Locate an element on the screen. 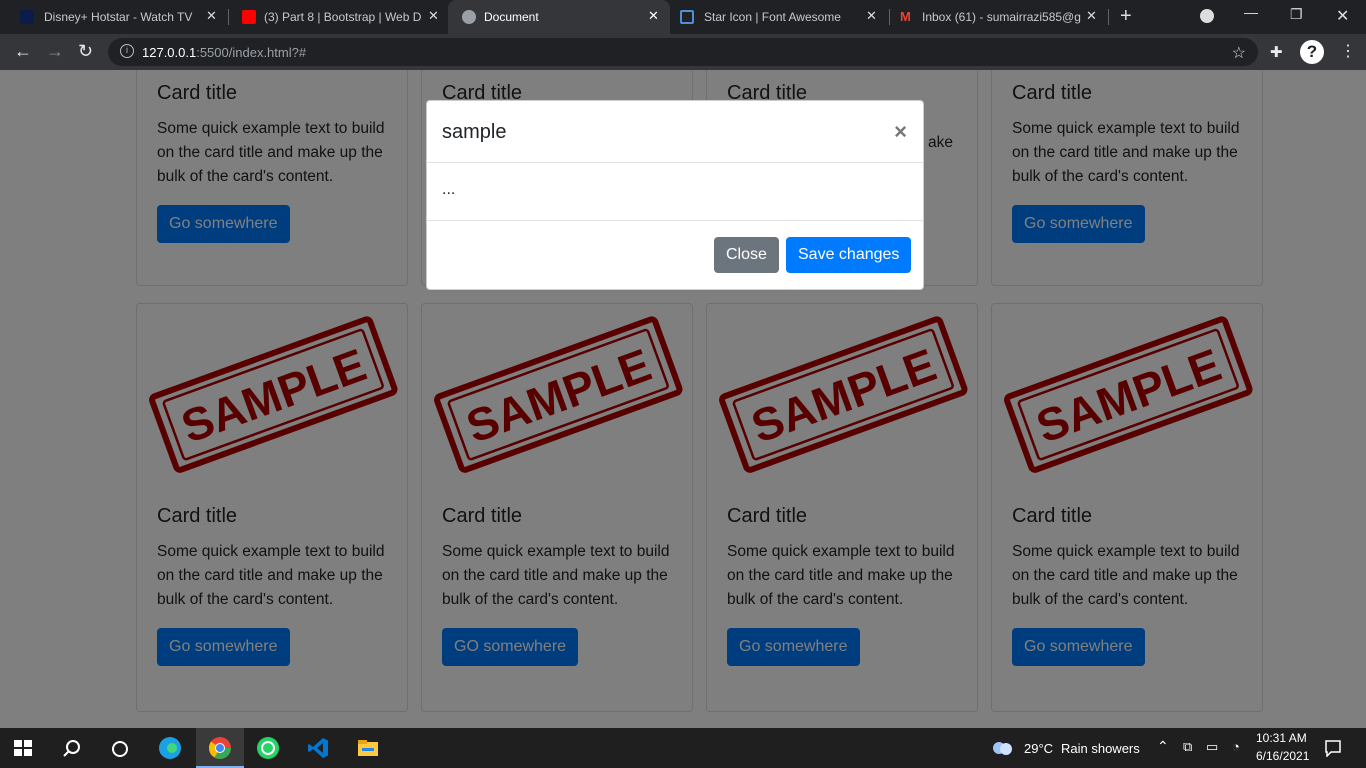 This screenshot has height=768, width=1366. clock-time: 10:31 AM is located at coordinates (1281, 738).